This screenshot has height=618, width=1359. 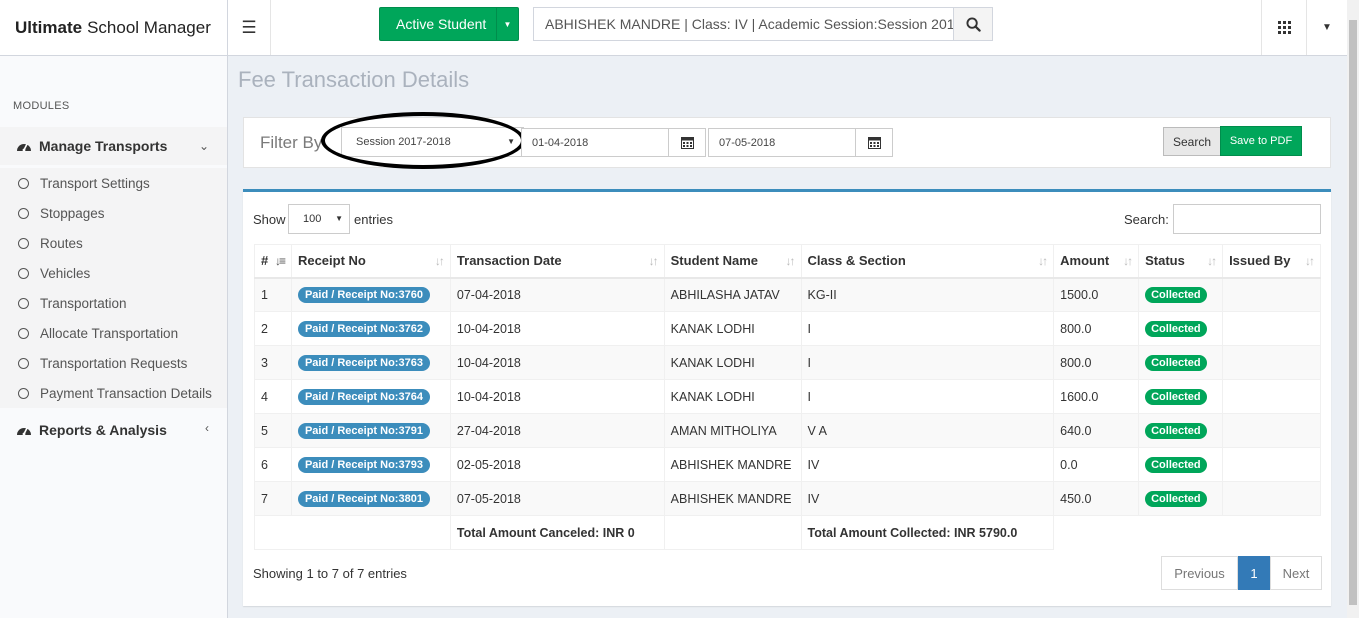 What do you see at coordinates (207, 428) in the screenshot?
I see `chevron-left-icon: ‹` at bounding box center [207, 428].